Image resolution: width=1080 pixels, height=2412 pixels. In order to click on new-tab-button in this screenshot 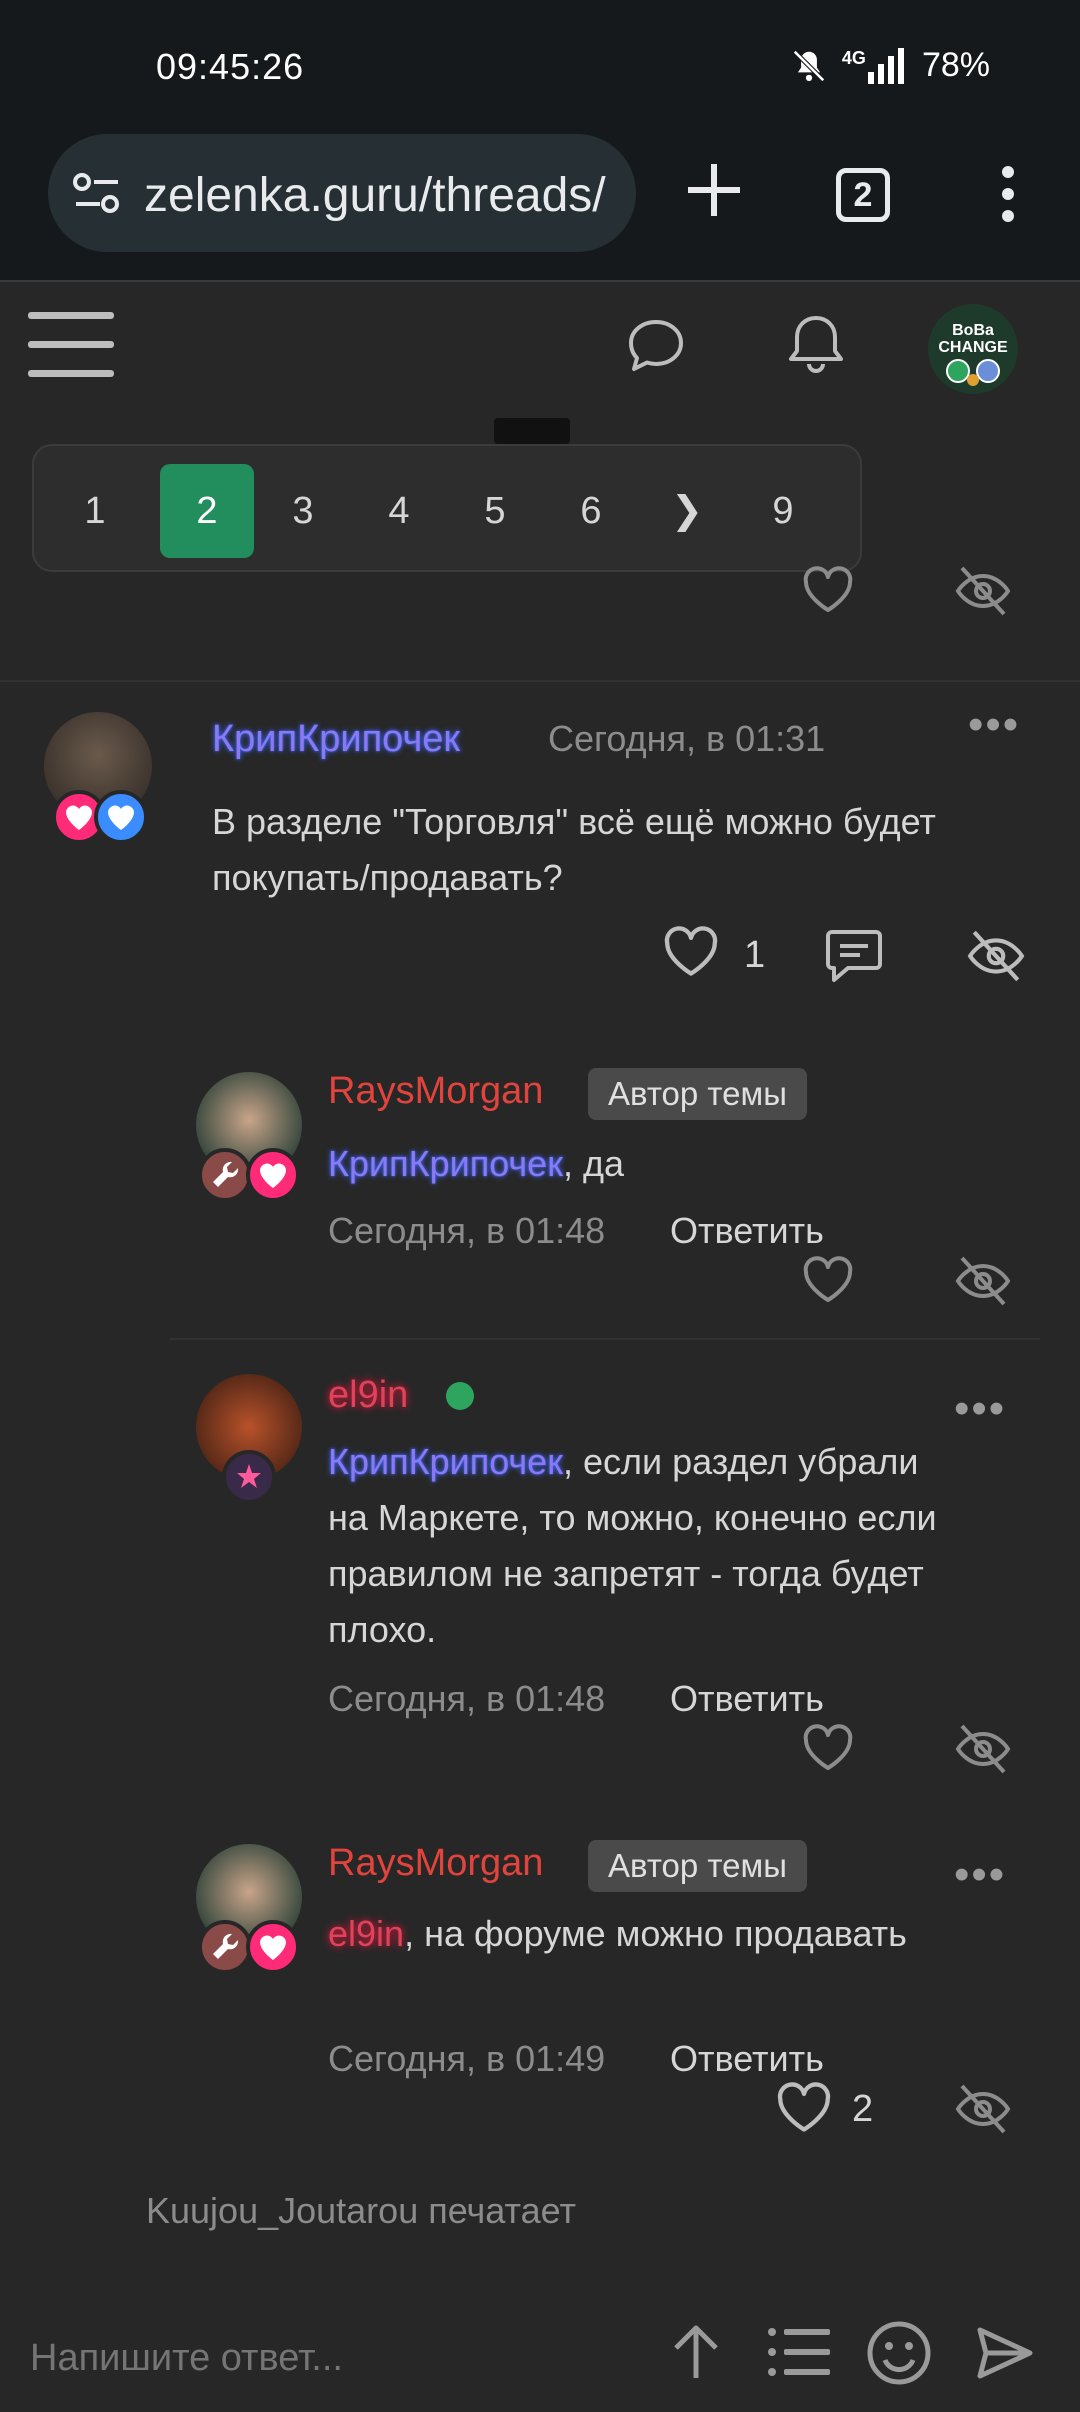, I will do `click(714, 190)`.